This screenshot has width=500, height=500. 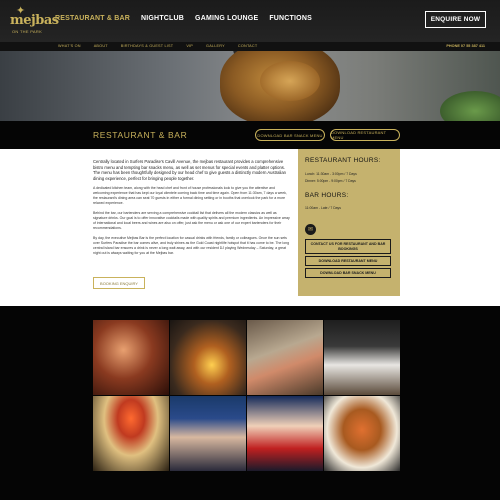 I want to click on subnav-whats-on: WHAT'S ON, so click(x=69, y=46).